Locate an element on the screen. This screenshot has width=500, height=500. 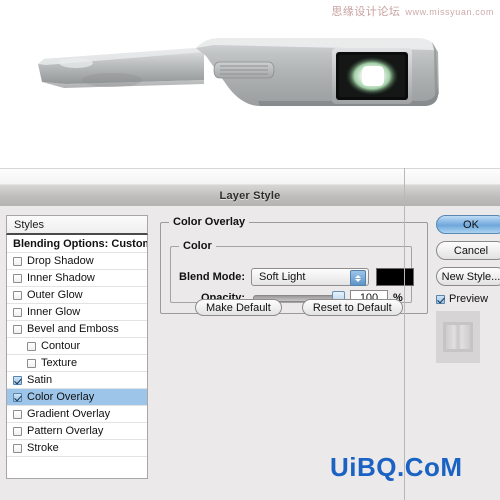
style-row-label: Blending Options: Custom is located at coordinates (80, 243).